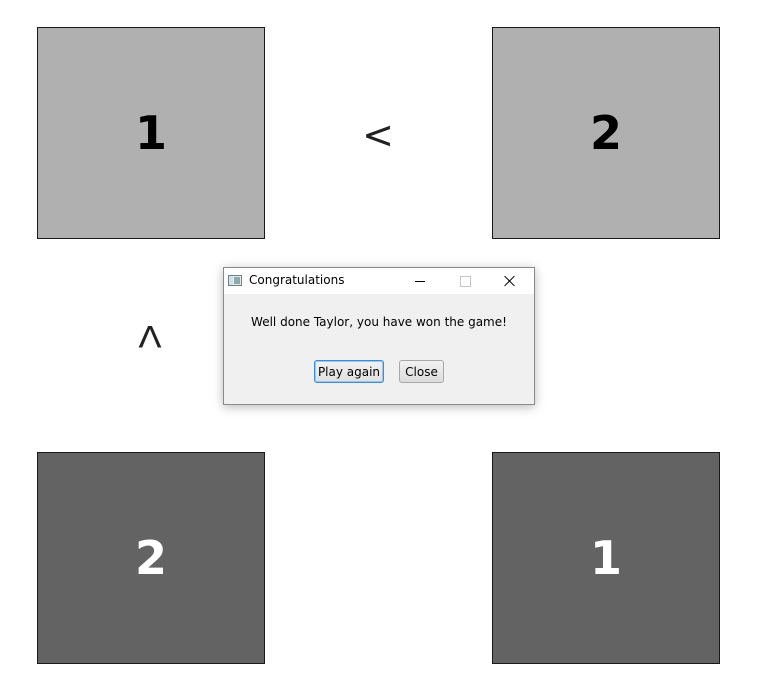 This screenshot has height=692, width=760. I want to click on cell-top-left: 1, so click(151, 133).